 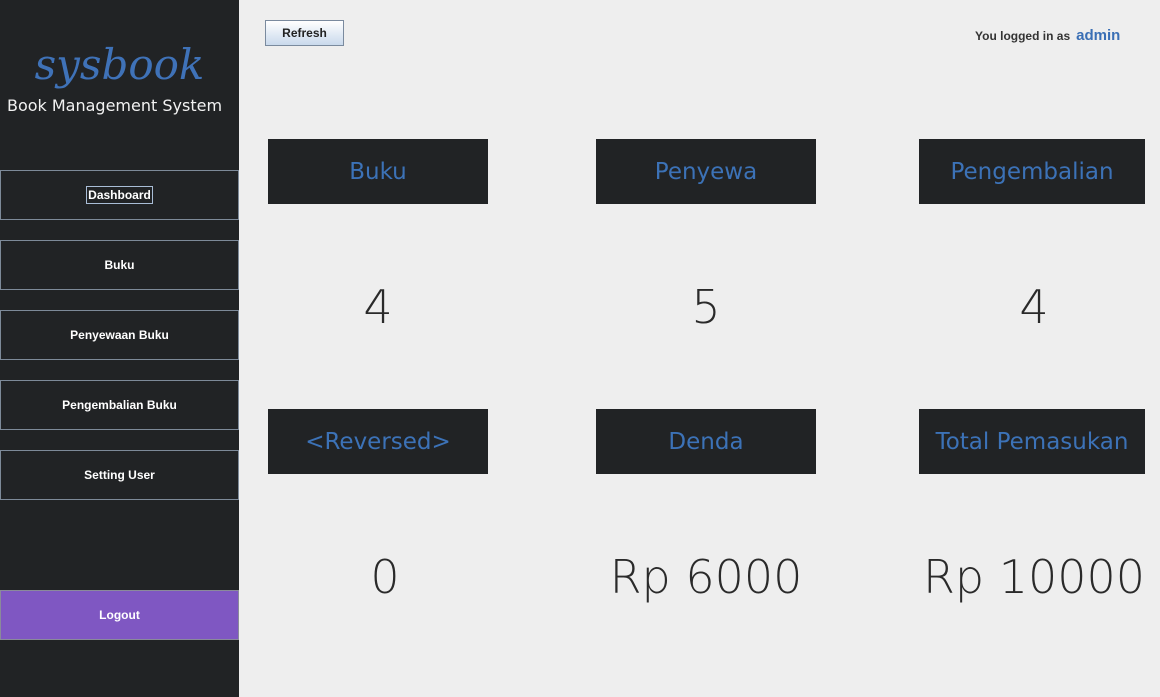 I want to click on sidebar-item-penyewaan-buku: Penyewaan Buku, so click(x=119, y=335).